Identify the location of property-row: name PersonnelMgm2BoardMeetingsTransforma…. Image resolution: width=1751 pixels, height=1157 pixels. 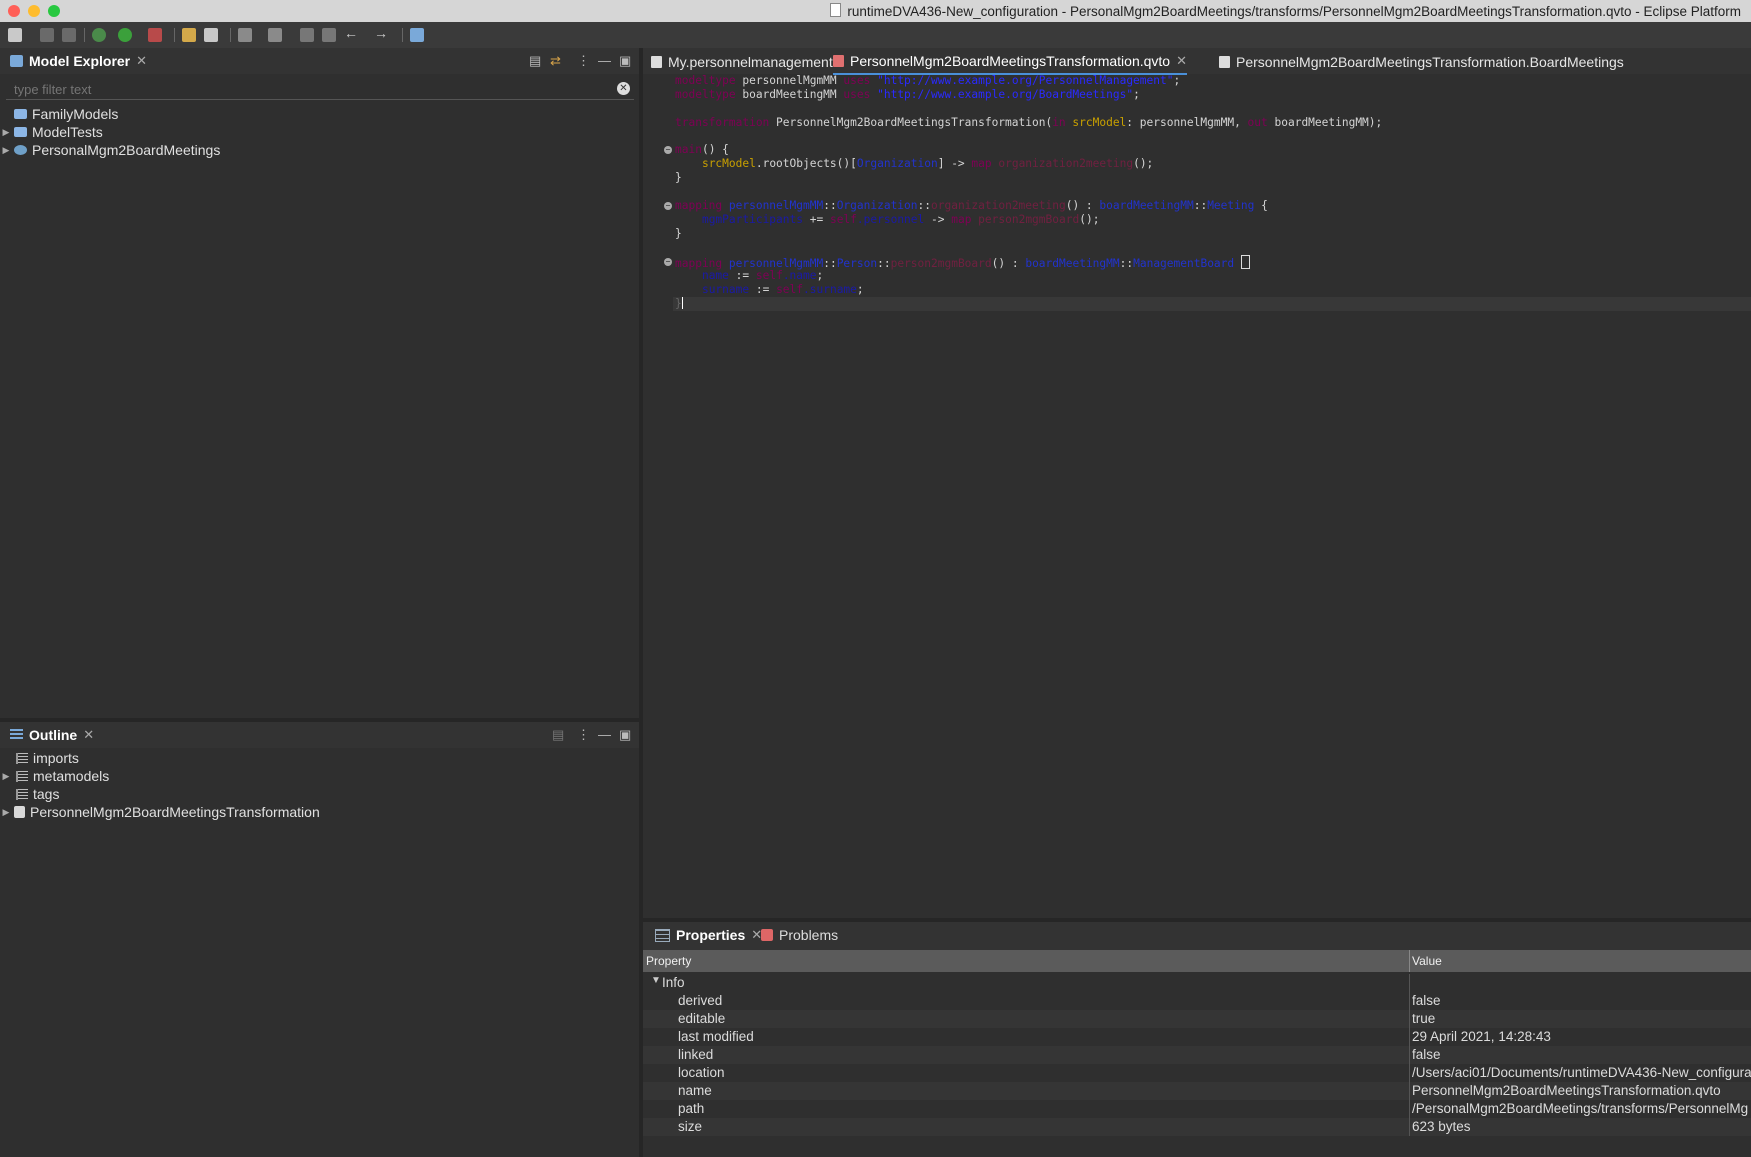
(1197, 1091).